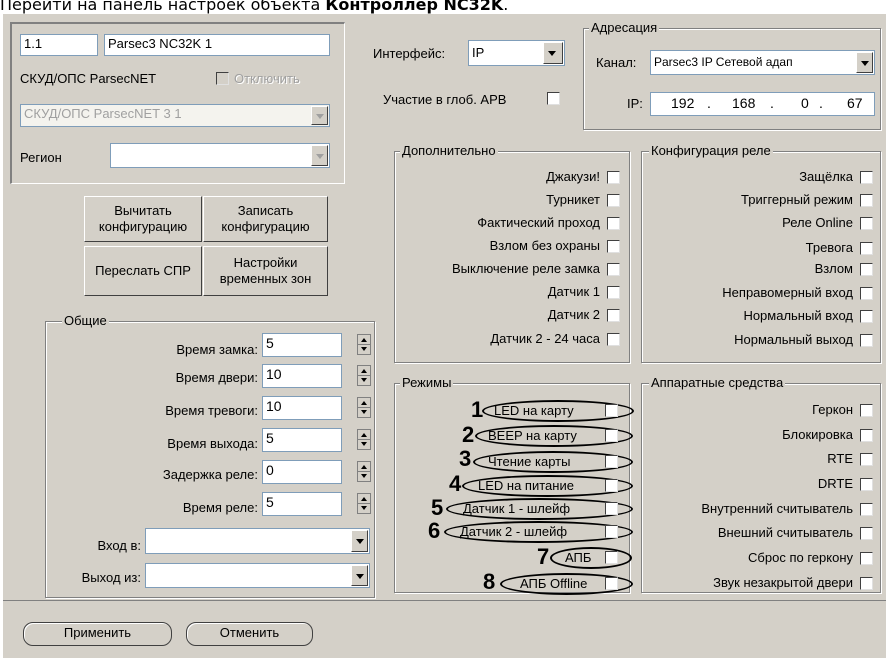  What do you see at coordinates (257, 541) in the screenshot?
I see `entry-select` at bounding box center [257, 541].